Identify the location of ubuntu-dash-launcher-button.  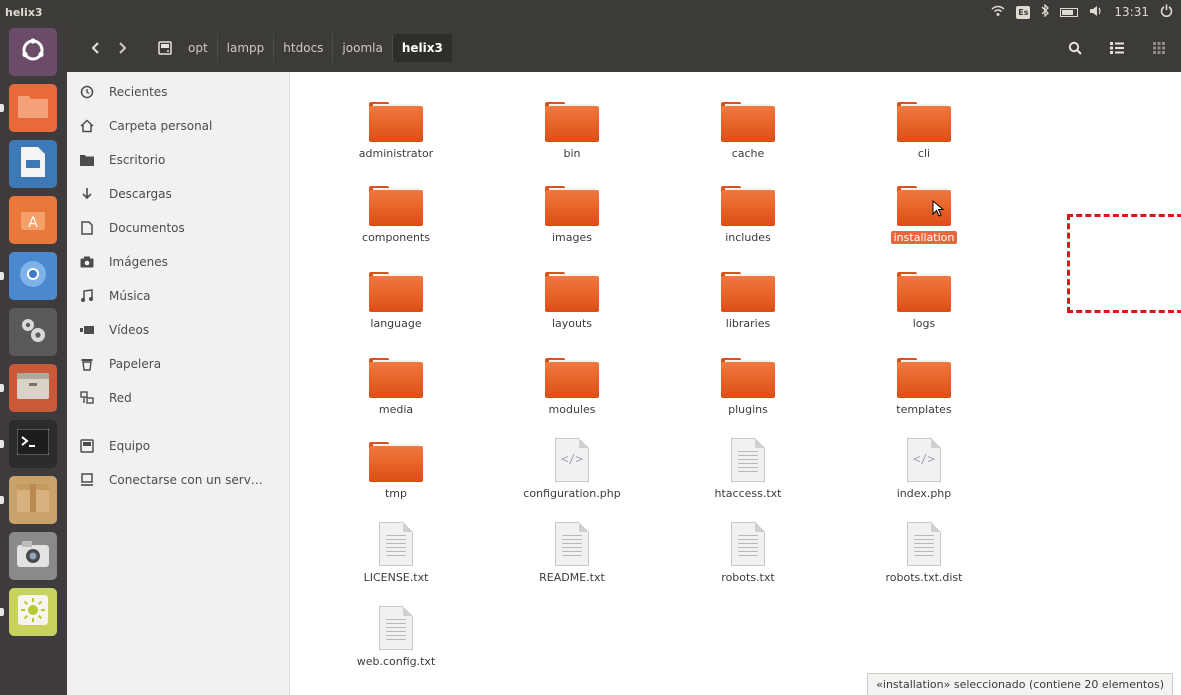
(33, 52).